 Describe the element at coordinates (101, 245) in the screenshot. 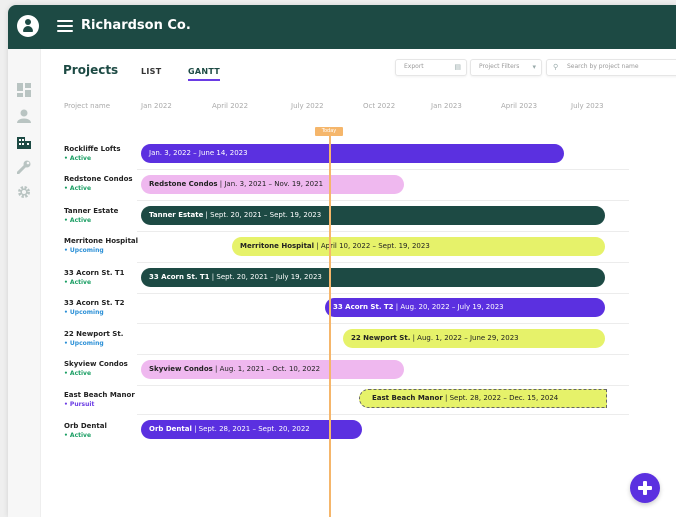

I see `project-row-label: Merritone Hospital • Upcoming` at that location.